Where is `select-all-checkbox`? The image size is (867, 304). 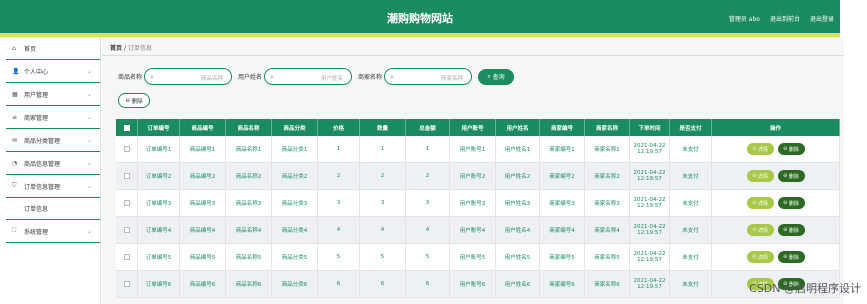 select-all-checkbox is located at coordinates (126, 127).